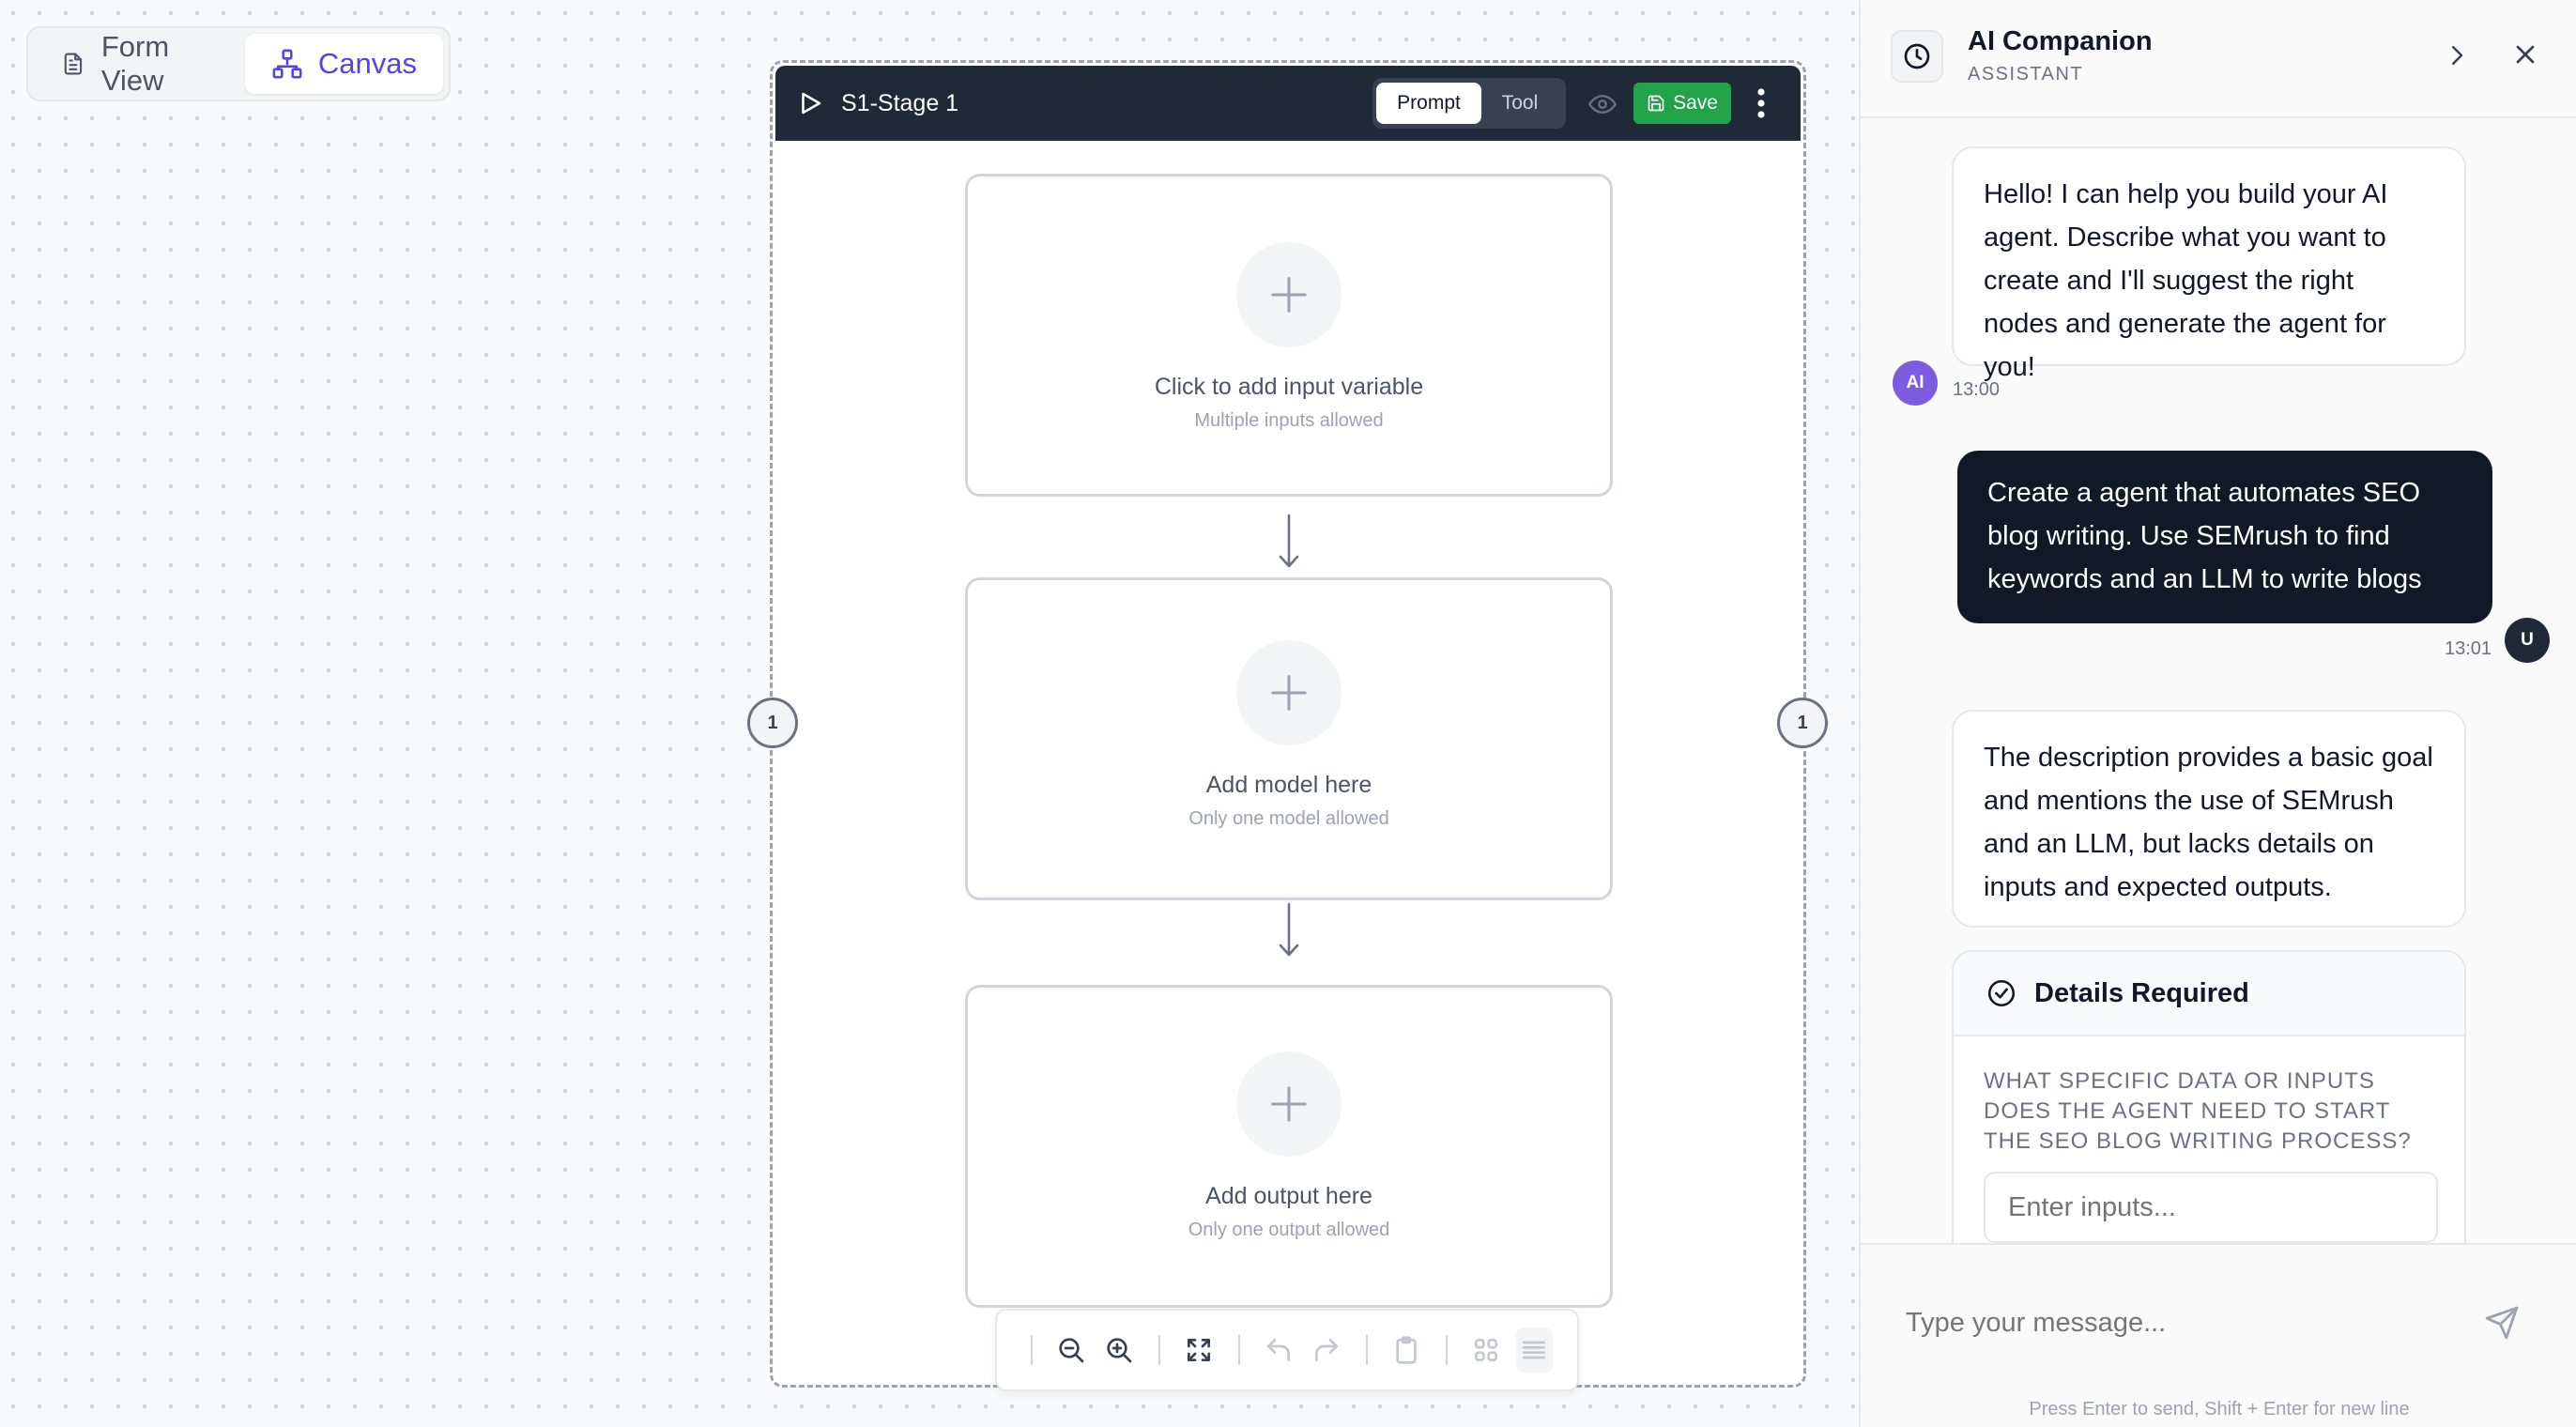  I want to click on node-title: Add output here, so click(1289, 1196).